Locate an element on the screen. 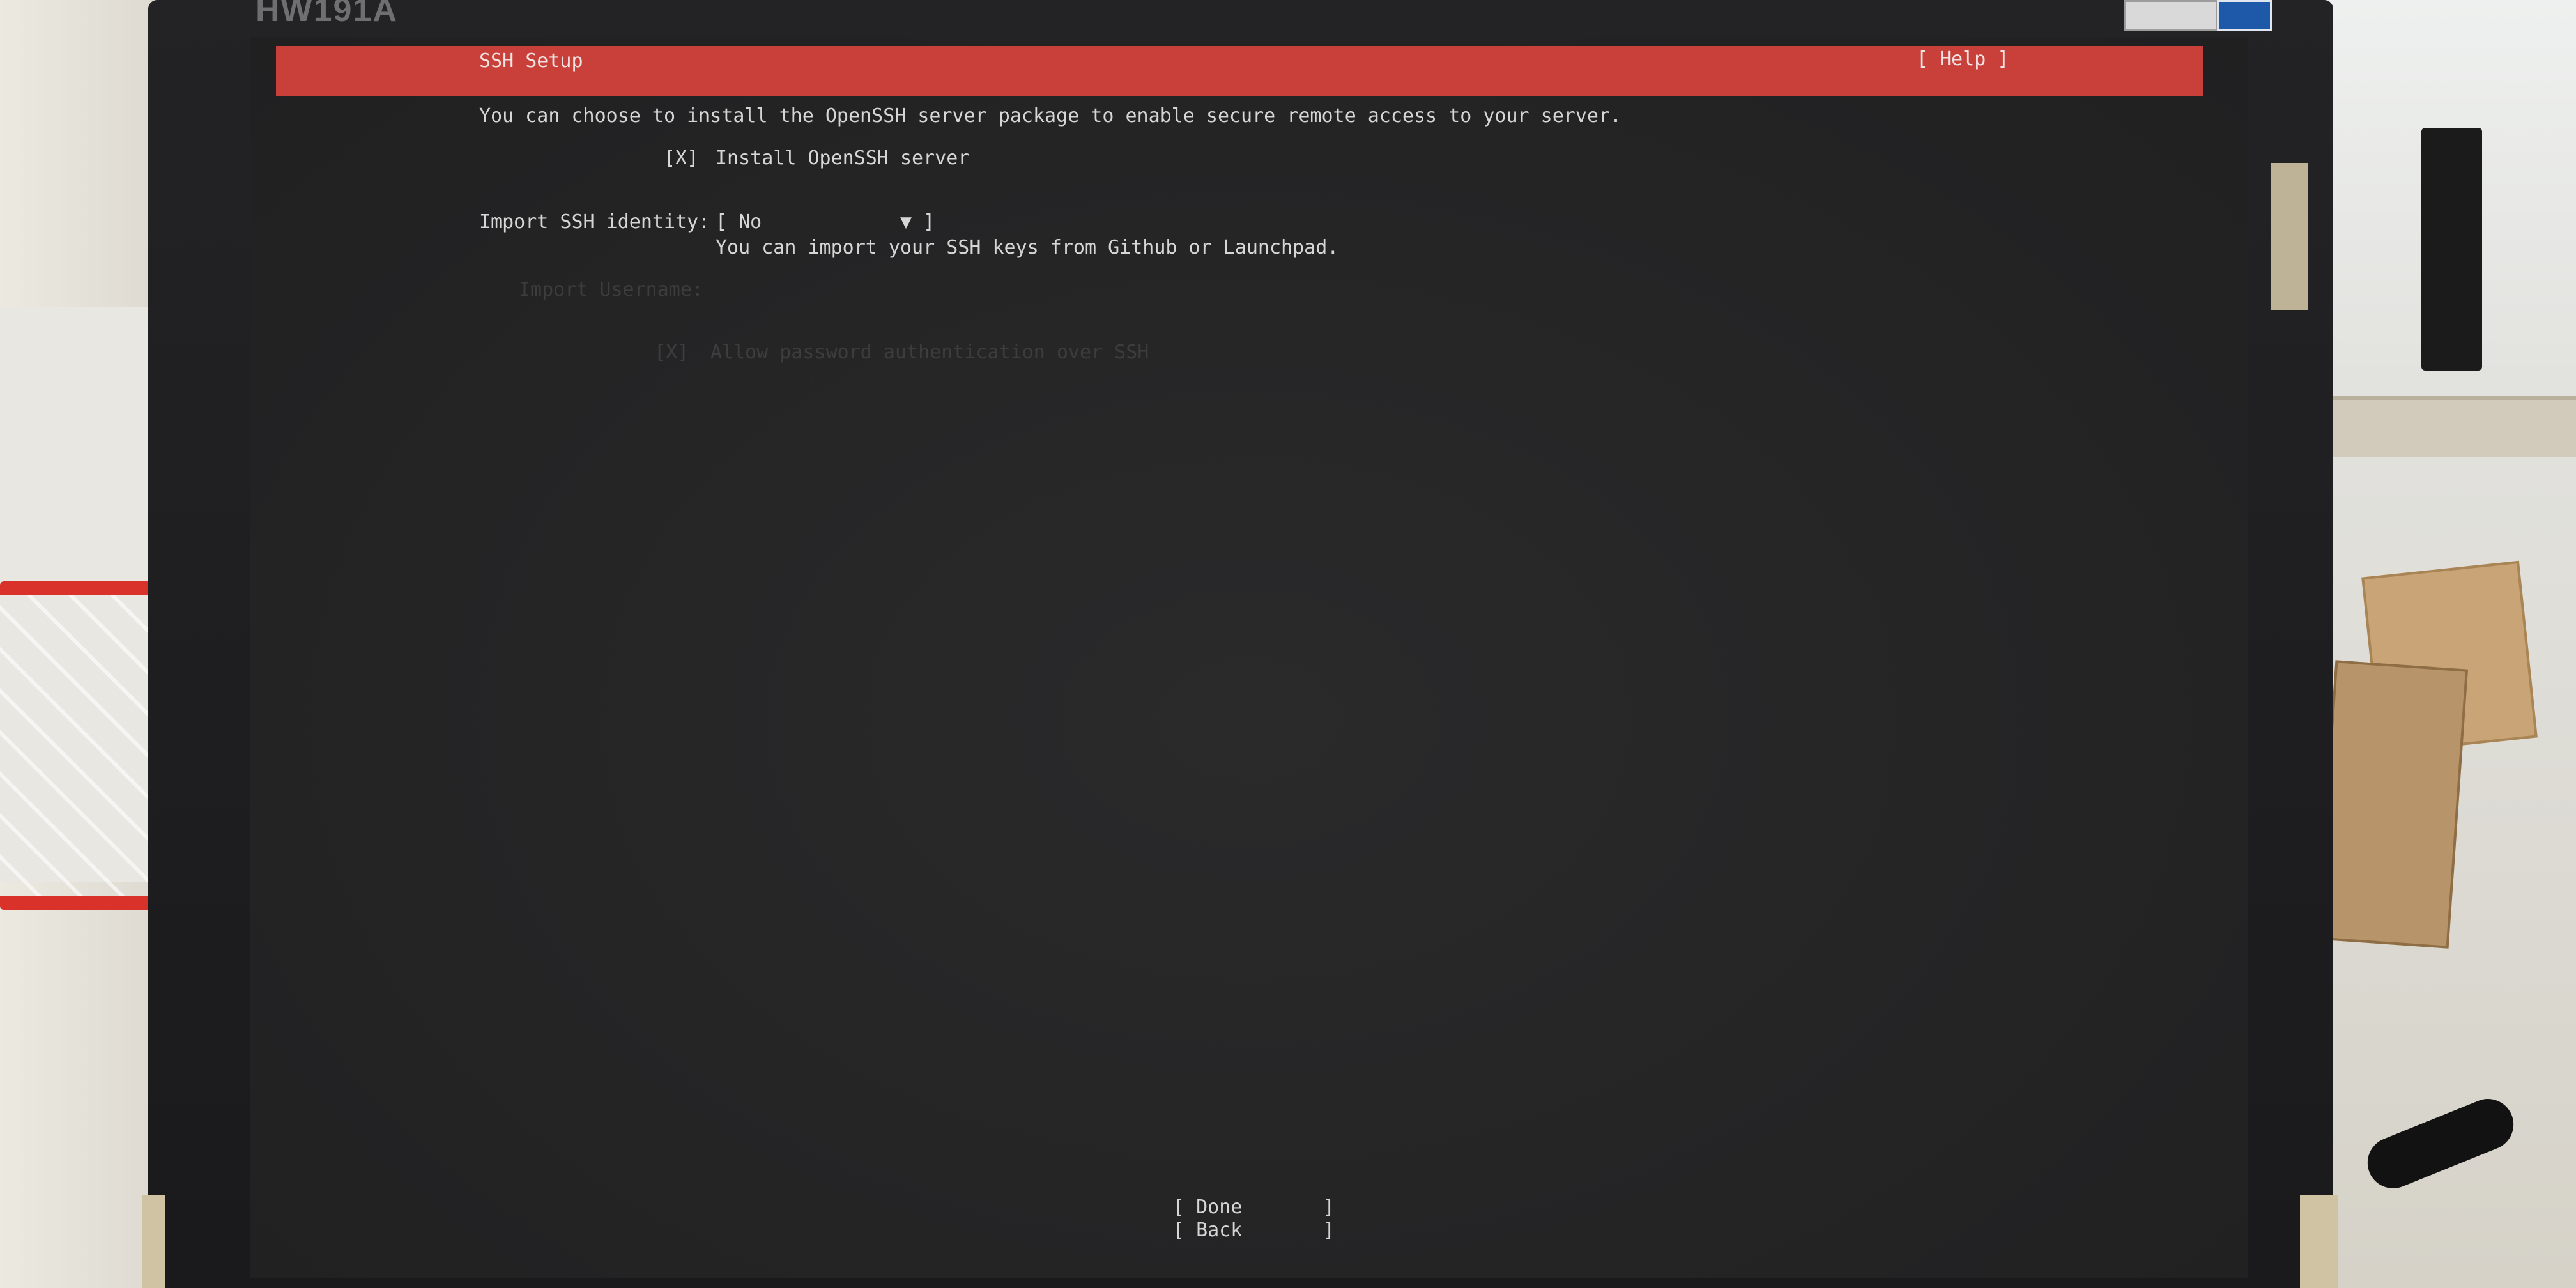 The image size is (2576, 1288). desk is located at coordinates (2444, 426).